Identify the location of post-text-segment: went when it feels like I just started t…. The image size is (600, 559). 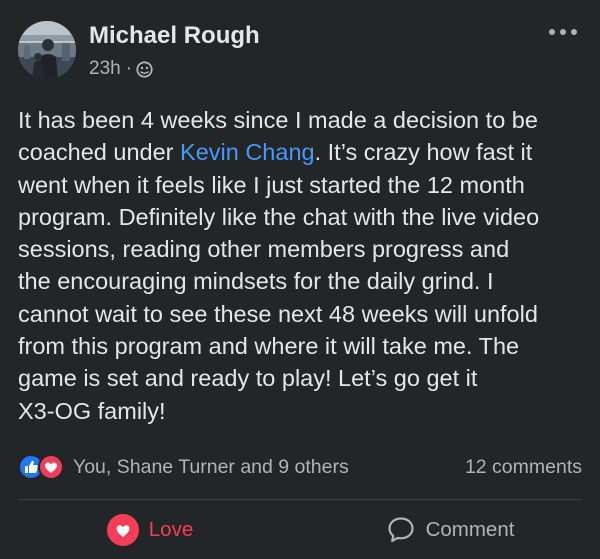
(271, 184).